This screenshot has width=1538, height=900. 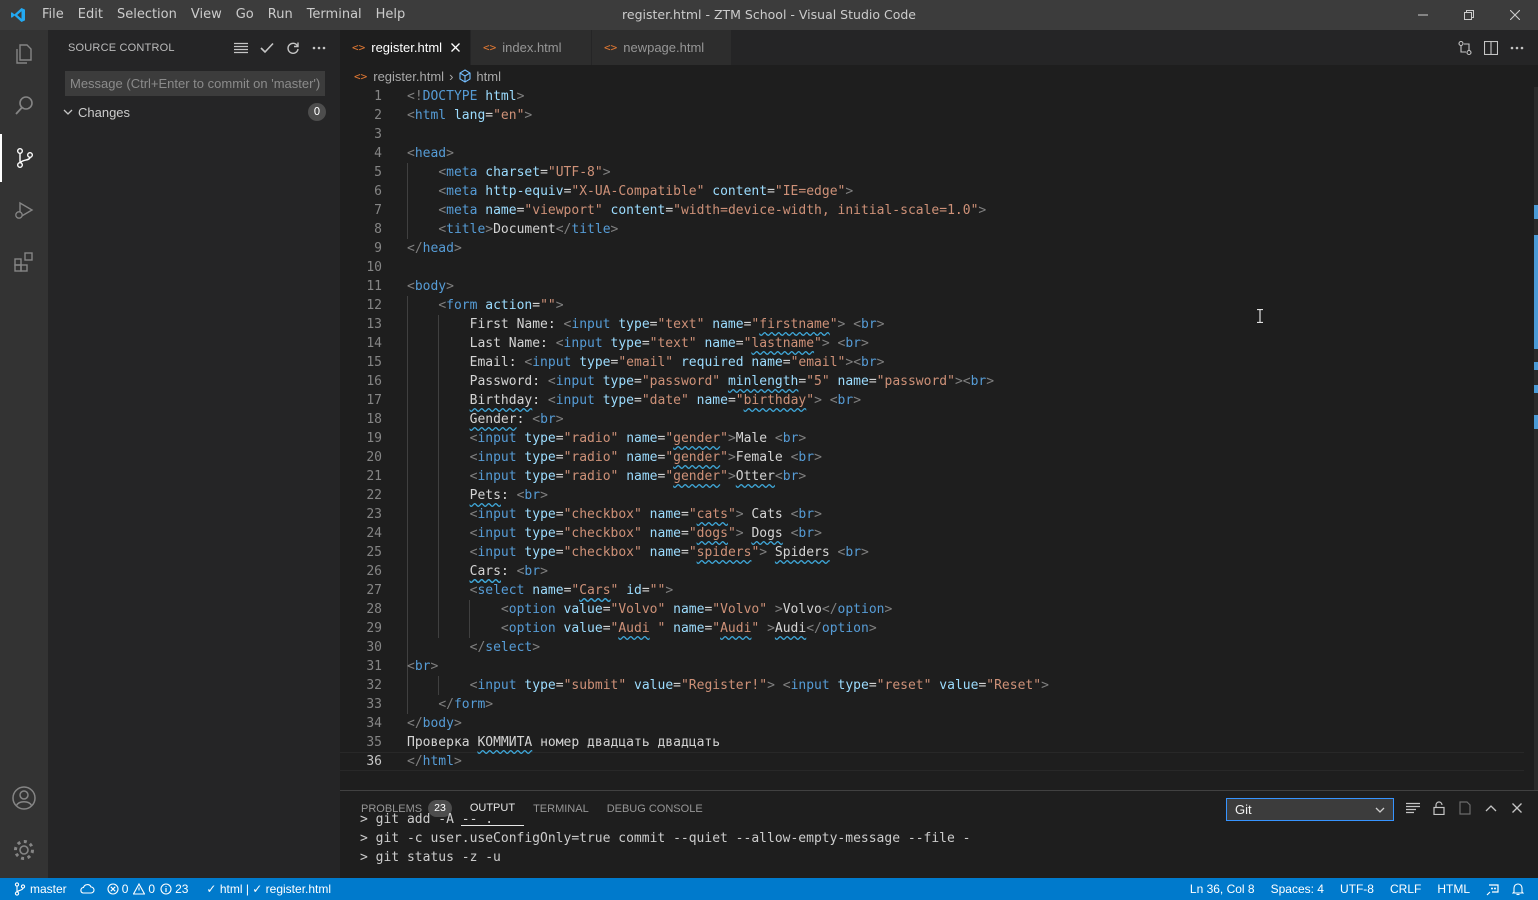 I want to click on editor-more-actions-button, so click(x=1517, y=48).